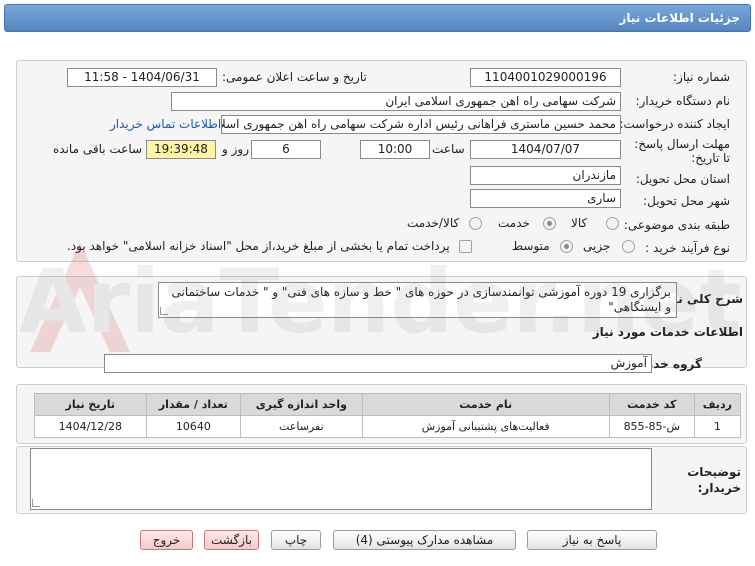 This screenshot has height=566, width=755. I want to click on col-name: نام خدمت, so click(485, 404).